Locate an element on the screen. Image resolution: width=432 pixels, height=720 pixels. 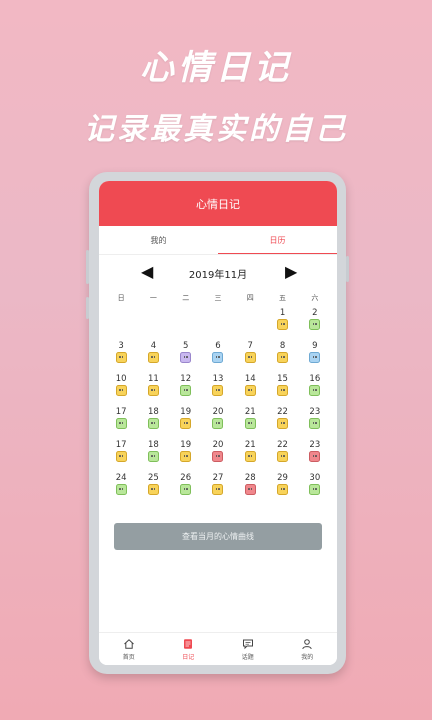
promo-subtitle: 记录最真实的自己 is located at coordinates (216, 129).